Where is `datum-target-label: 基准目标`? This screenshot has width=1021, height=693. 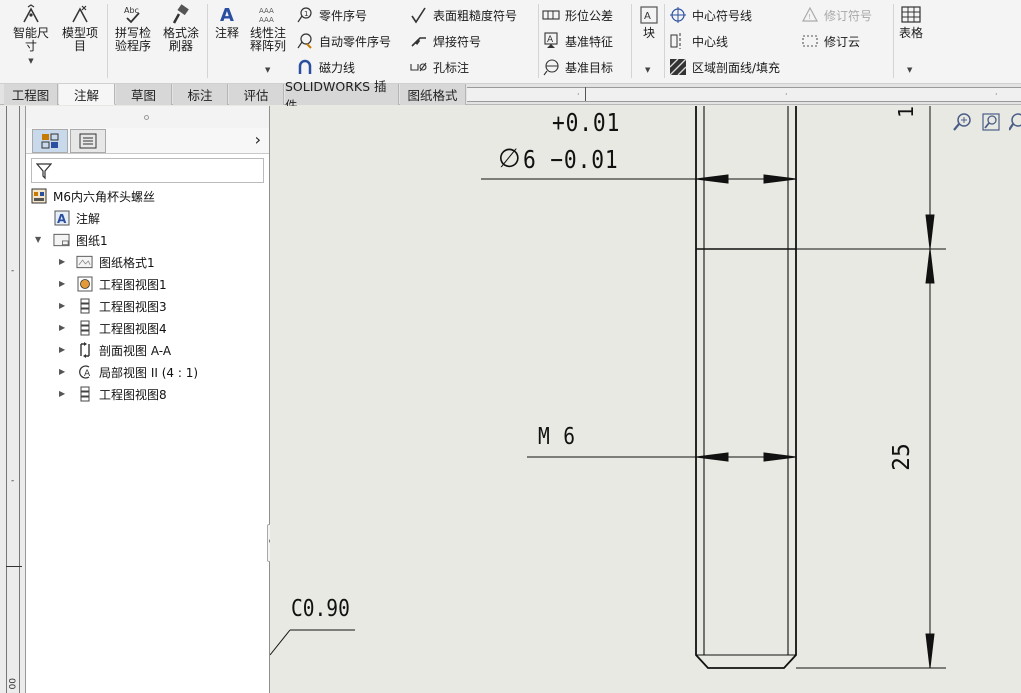
datum-target-label: 基准目标 is located at coordinates (589, 67).